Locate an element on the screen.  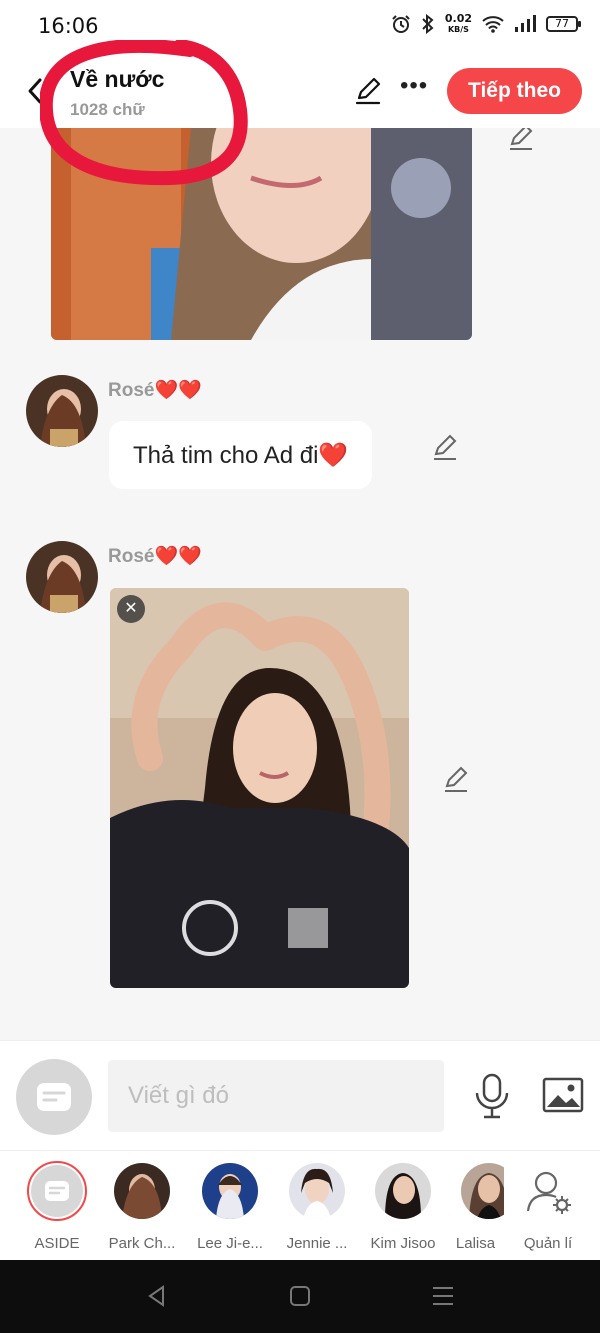
alarm-icon is located at coordinates (401, 24).